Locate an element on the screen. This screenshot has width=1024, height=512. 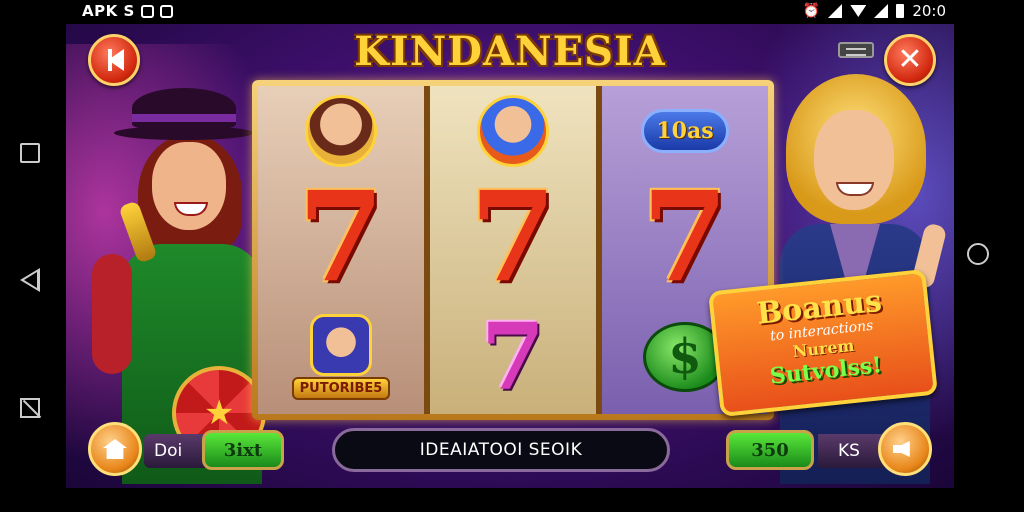
app-icon is located at coordinates (166, 11).